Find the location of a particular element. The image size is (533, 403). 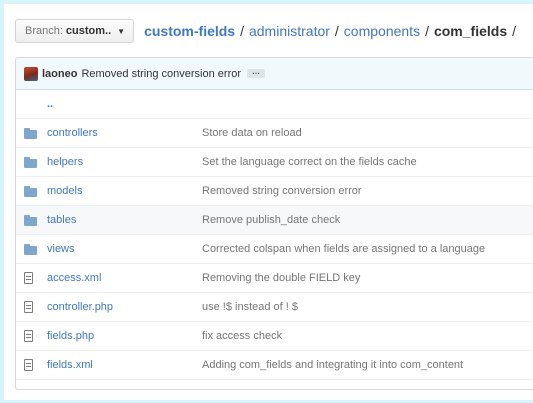

file-name-link: helpers is located at coordinates (124, 162).